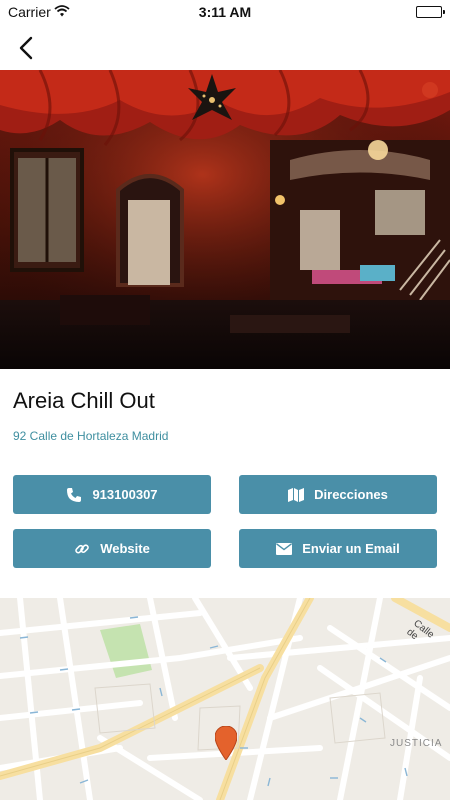  I want to click on email-button-label: Enviar un Email, so click(351, 548).